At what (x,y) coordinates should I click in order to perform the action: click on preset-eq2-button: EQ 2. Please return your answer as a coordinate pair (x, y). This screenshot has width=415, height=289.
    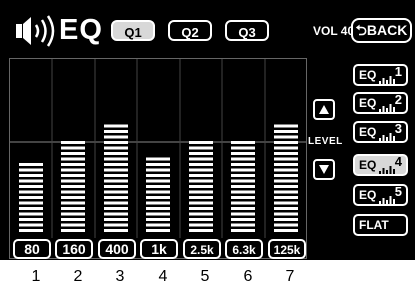
    Looking at the image, I should click on (380, 103).